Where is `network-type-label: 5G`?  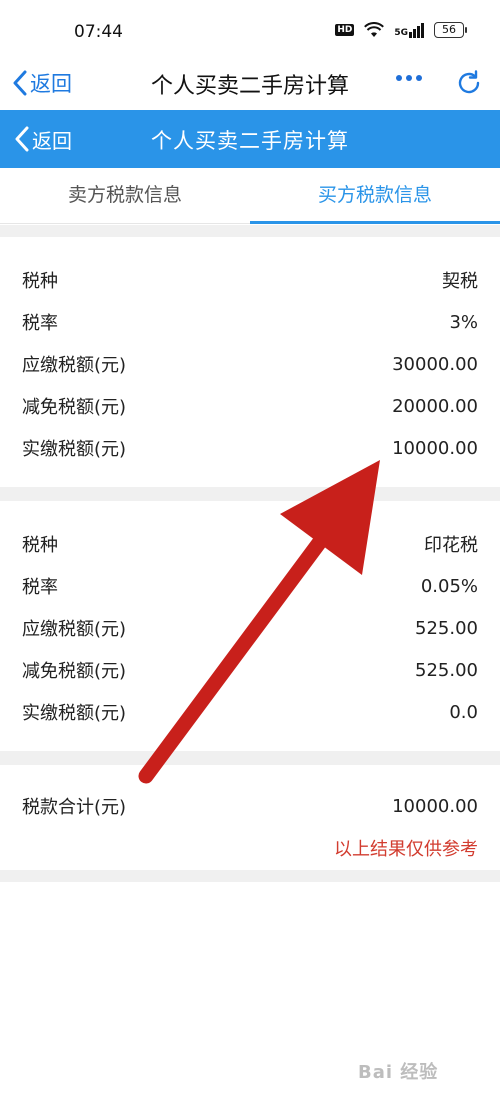 network-type-label: 5G is located at coordinates (401, 32).